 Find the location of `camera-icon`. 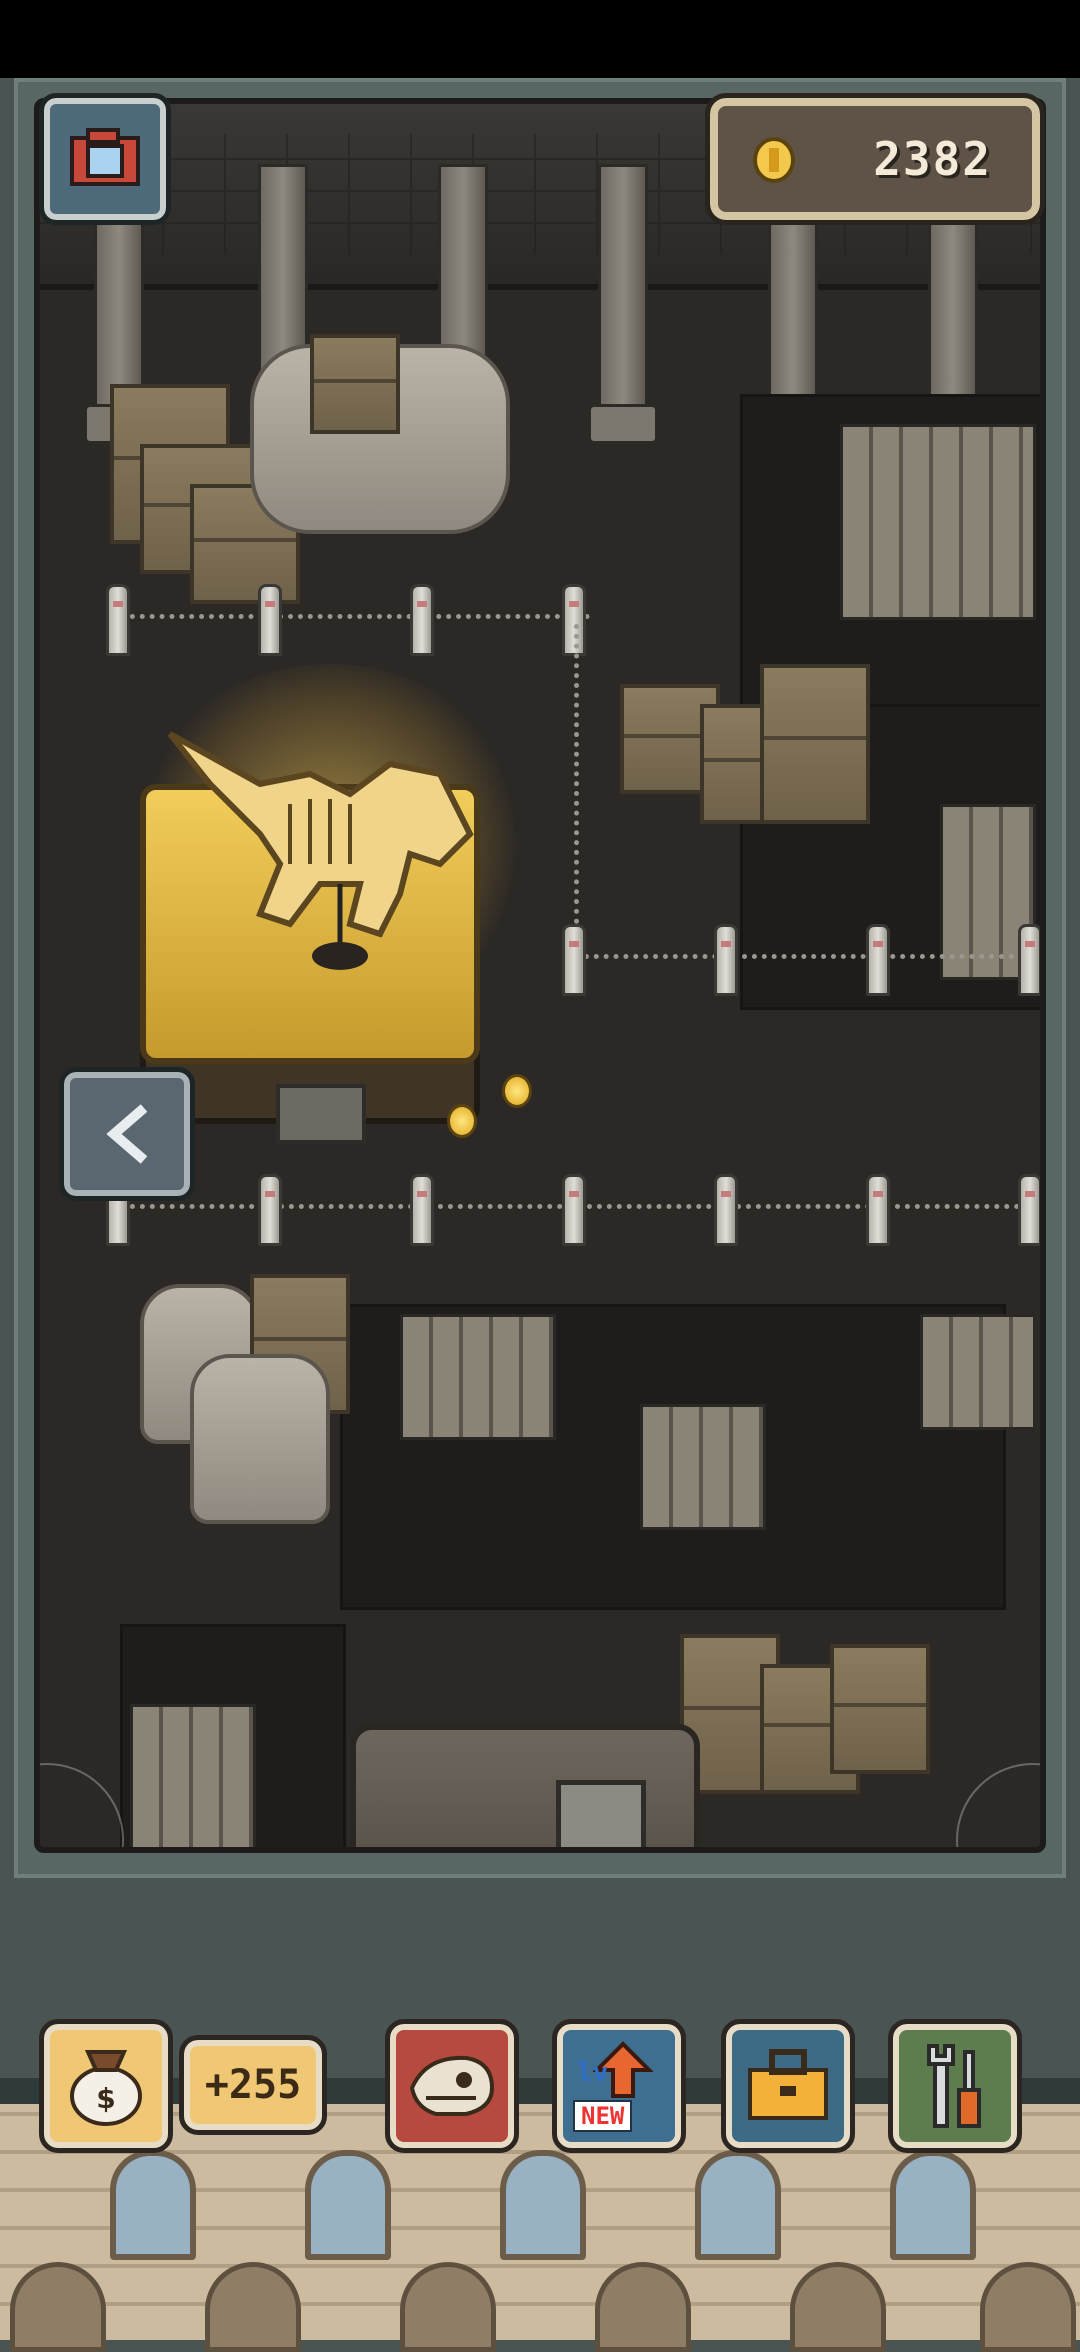

camera-icon is located at coordinates (105, 157).